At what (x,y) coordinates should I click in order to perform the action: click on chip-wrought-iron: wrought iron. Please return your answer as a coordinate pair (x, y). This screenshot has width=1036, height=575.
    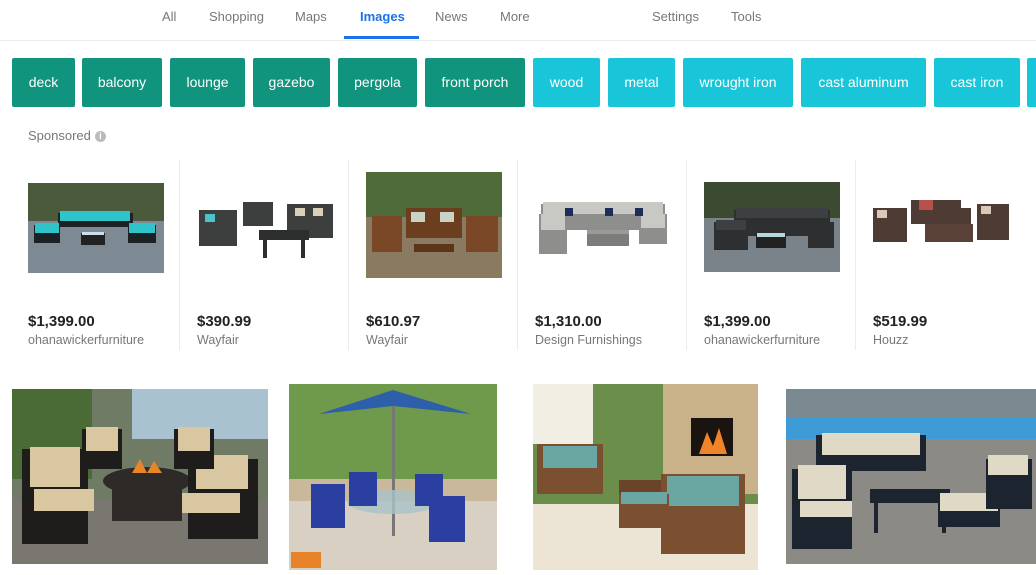
    Looking at the image, I should click on (738, 82).